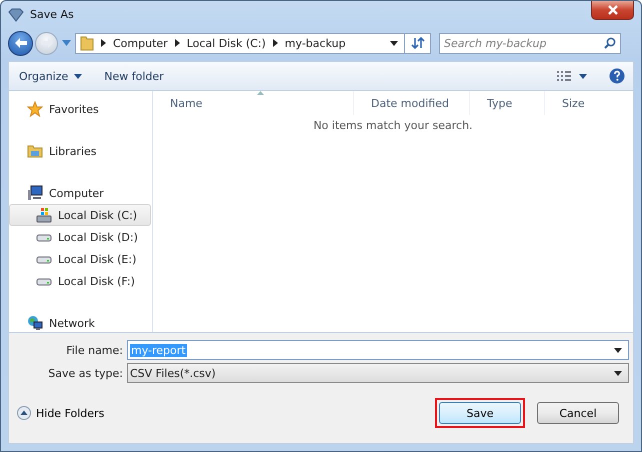 This screenshot has height=452, width=642. What do you see at coordinates (35, 193) in the screenshot?
I see `computer-icon` at bounding box center [35, 193].